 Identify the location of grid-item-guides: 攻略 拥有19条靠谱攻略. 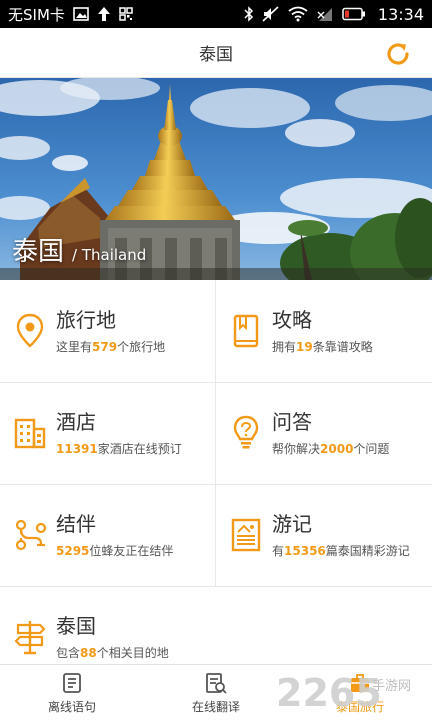
(324, 331).